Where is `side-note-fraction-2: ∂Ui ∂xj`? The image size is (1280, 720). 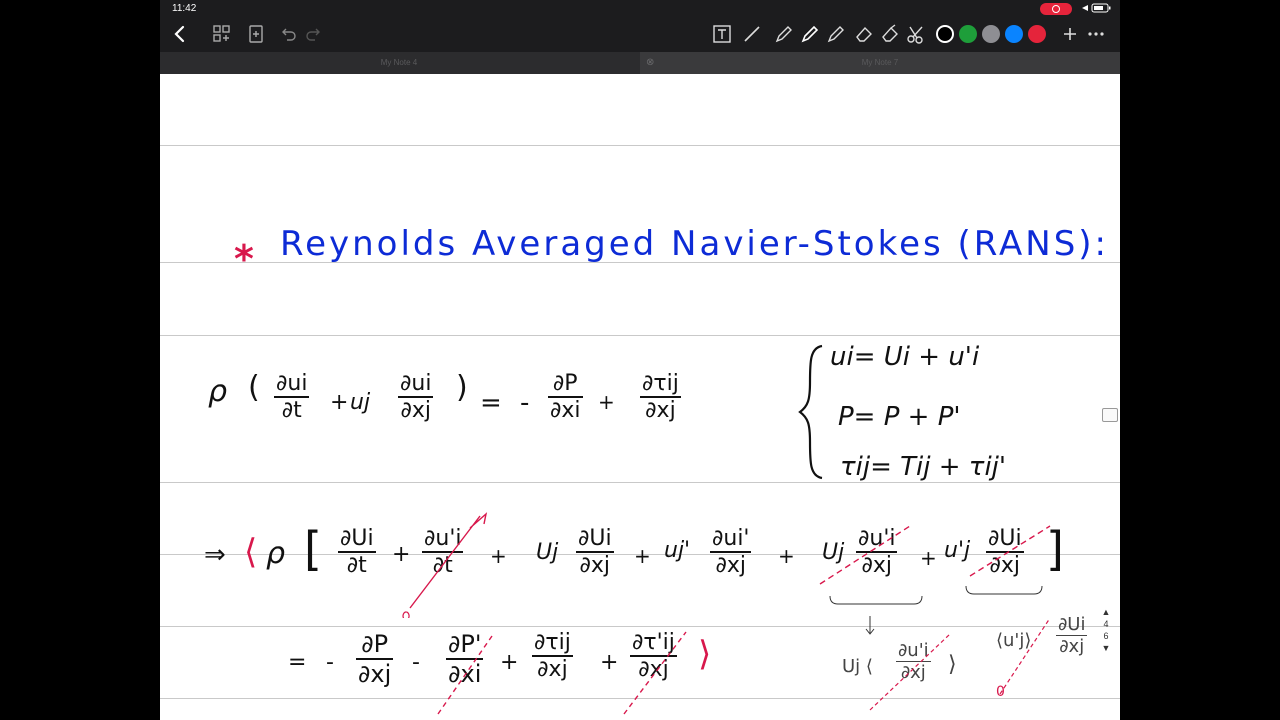 side-note-fraction-2: ∂Ui ∂xj is located at coordinates (1072, 635).